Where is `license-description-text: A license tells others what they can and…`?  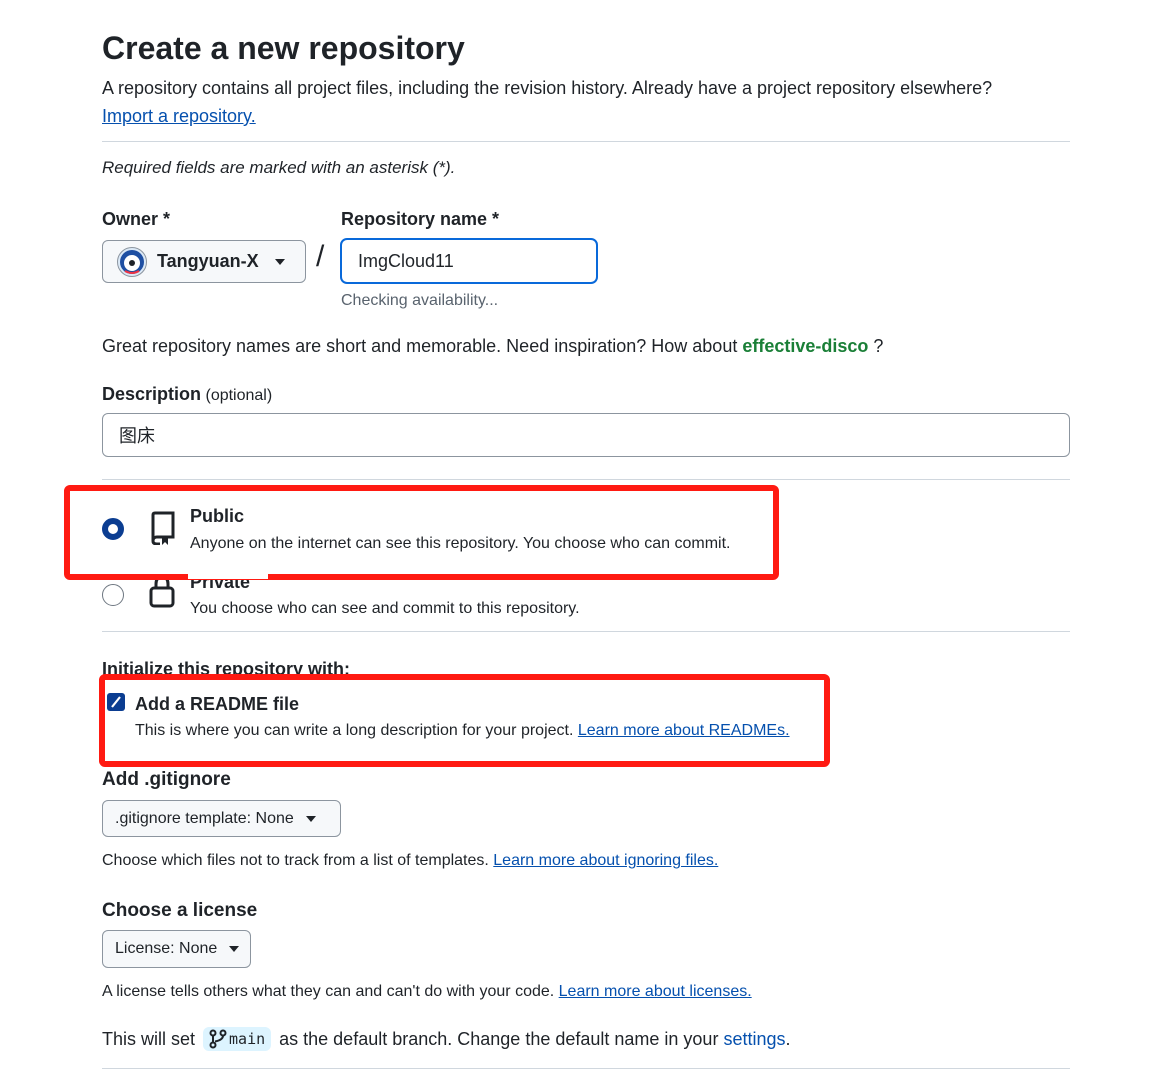 license-description-text: A license tells others what they can and… is located at coordinates (328, 991).